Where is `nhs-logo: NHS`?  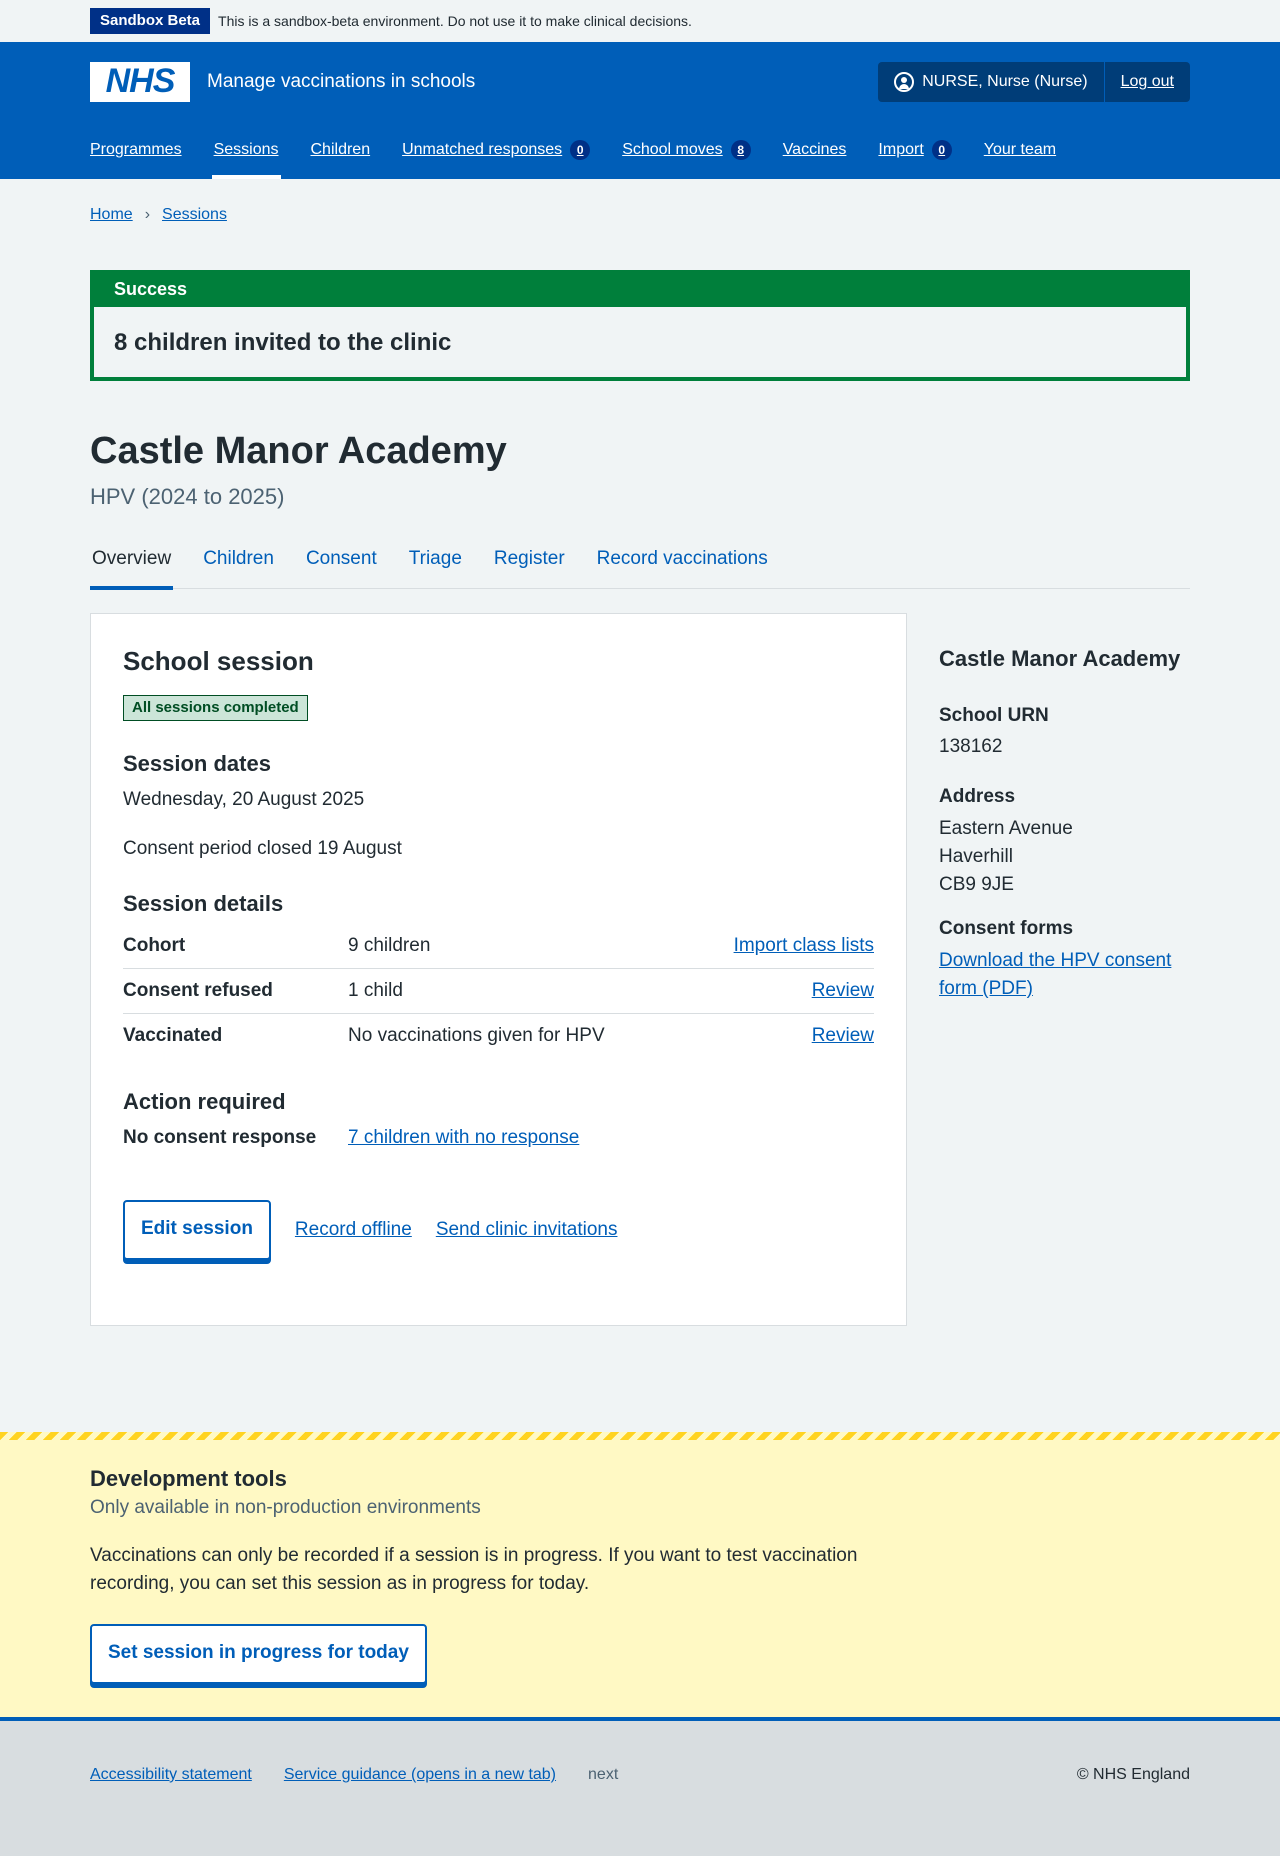 nhs-logo: NHS is located at coordinates (140, 81).